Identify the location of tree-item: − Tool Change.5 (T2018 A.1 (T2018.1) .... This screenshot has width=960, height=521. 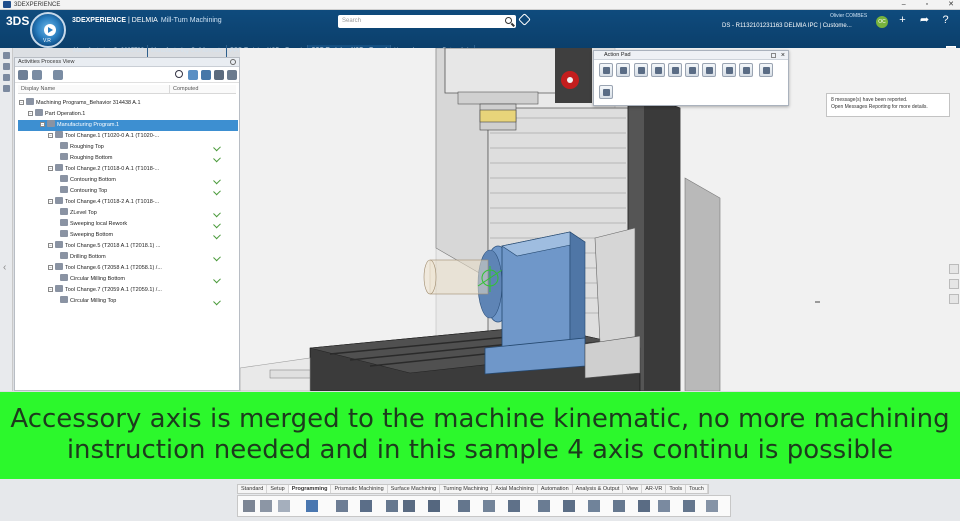
(87, 246).